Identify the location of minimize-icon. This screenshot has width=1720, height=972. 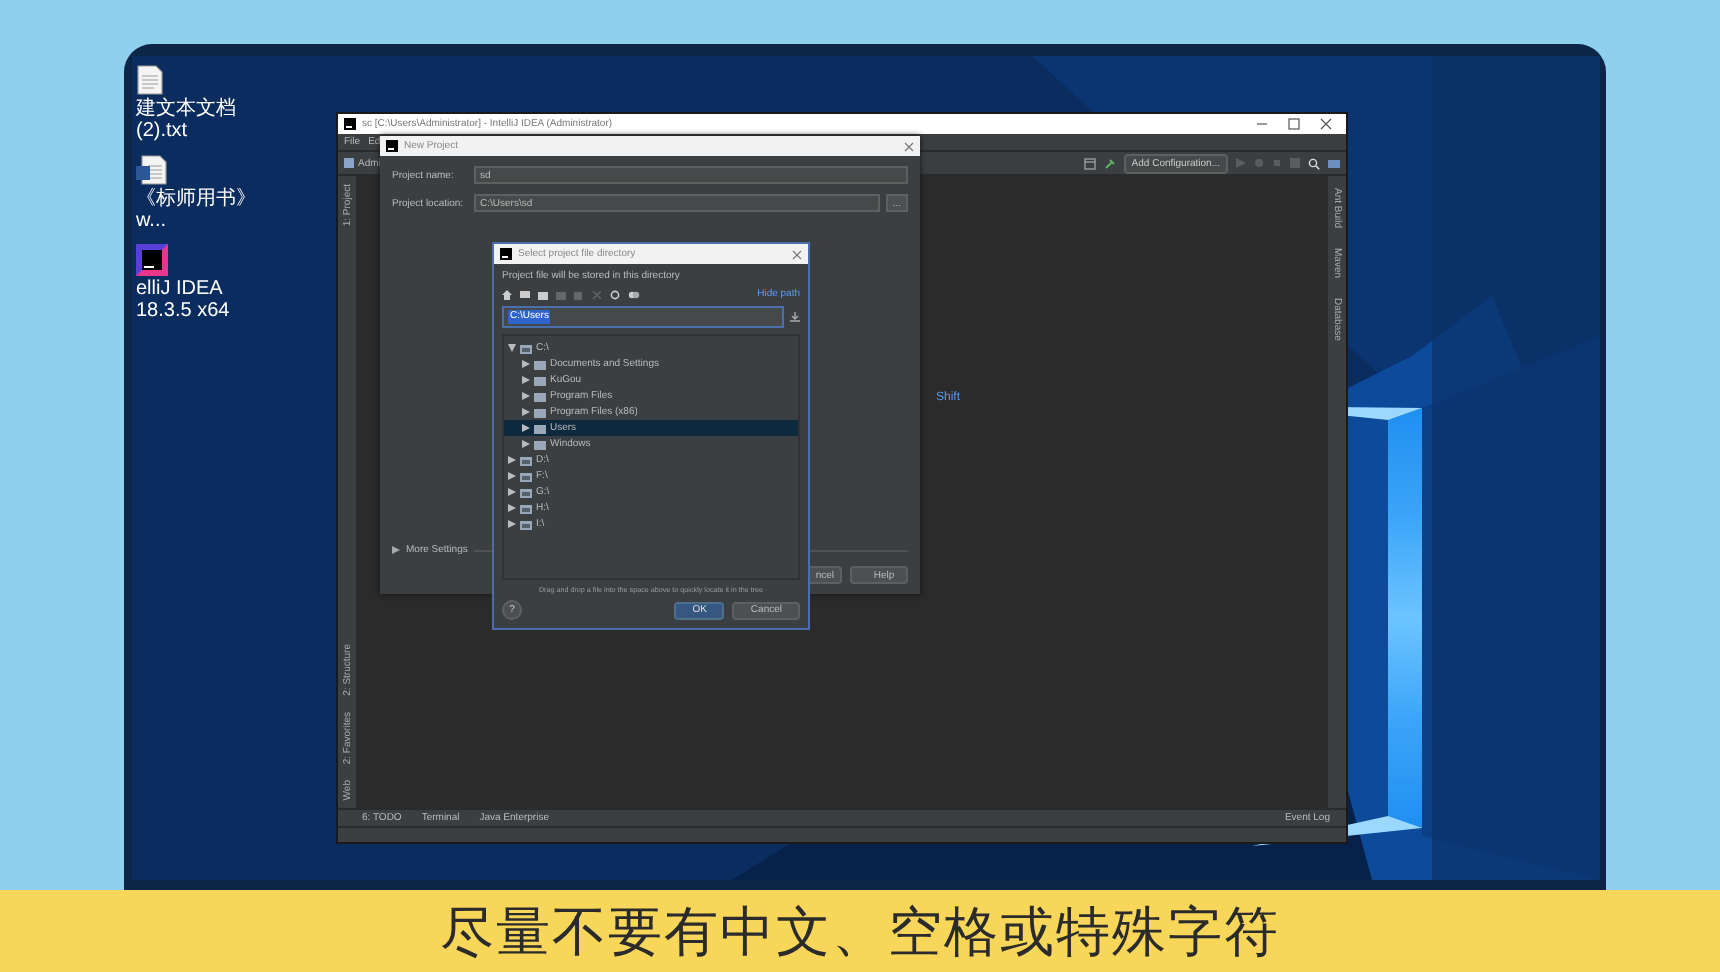
(1262, 124).